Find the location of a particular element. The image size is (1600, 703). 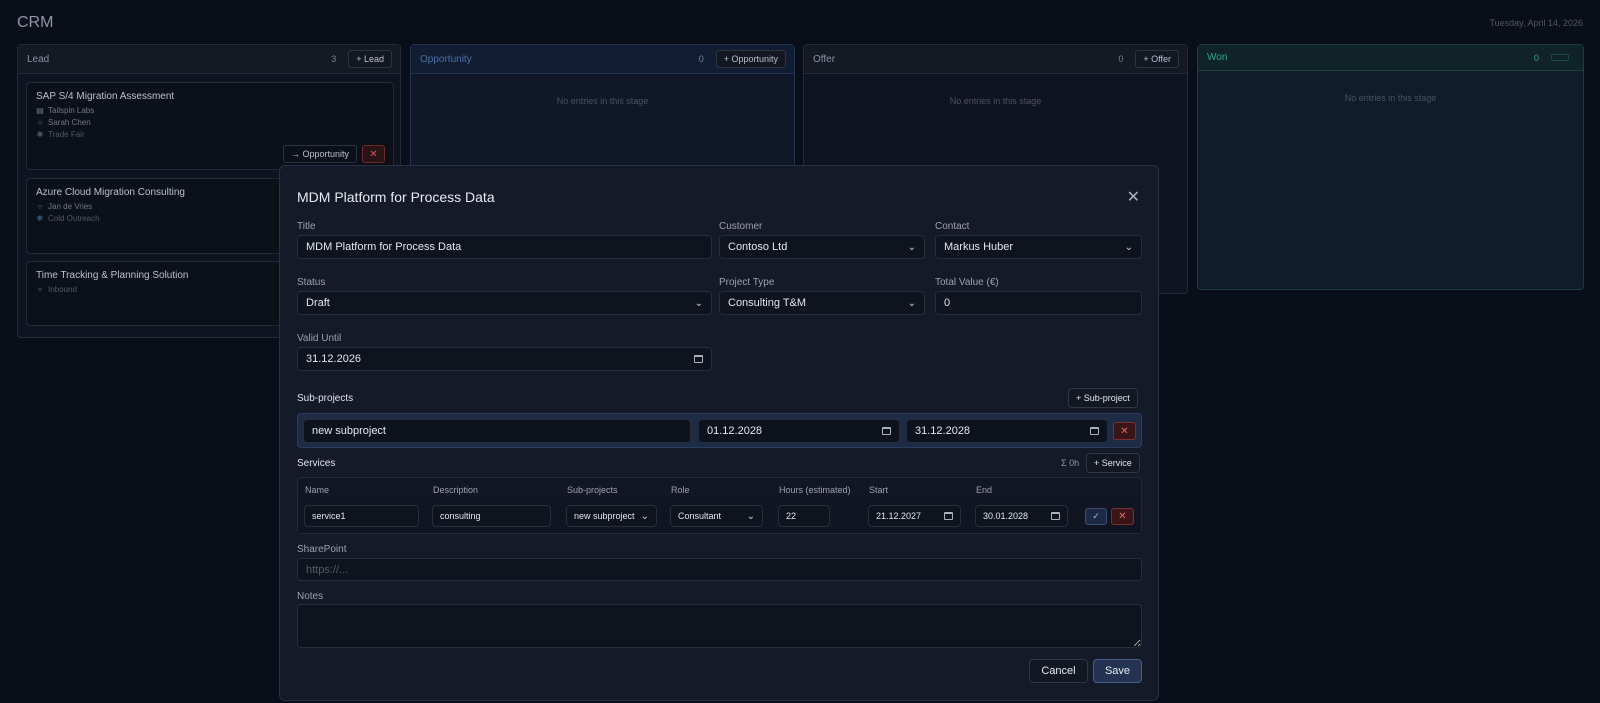

valid-until-value: 31.12.2026 is located at coordinates (334, 359).